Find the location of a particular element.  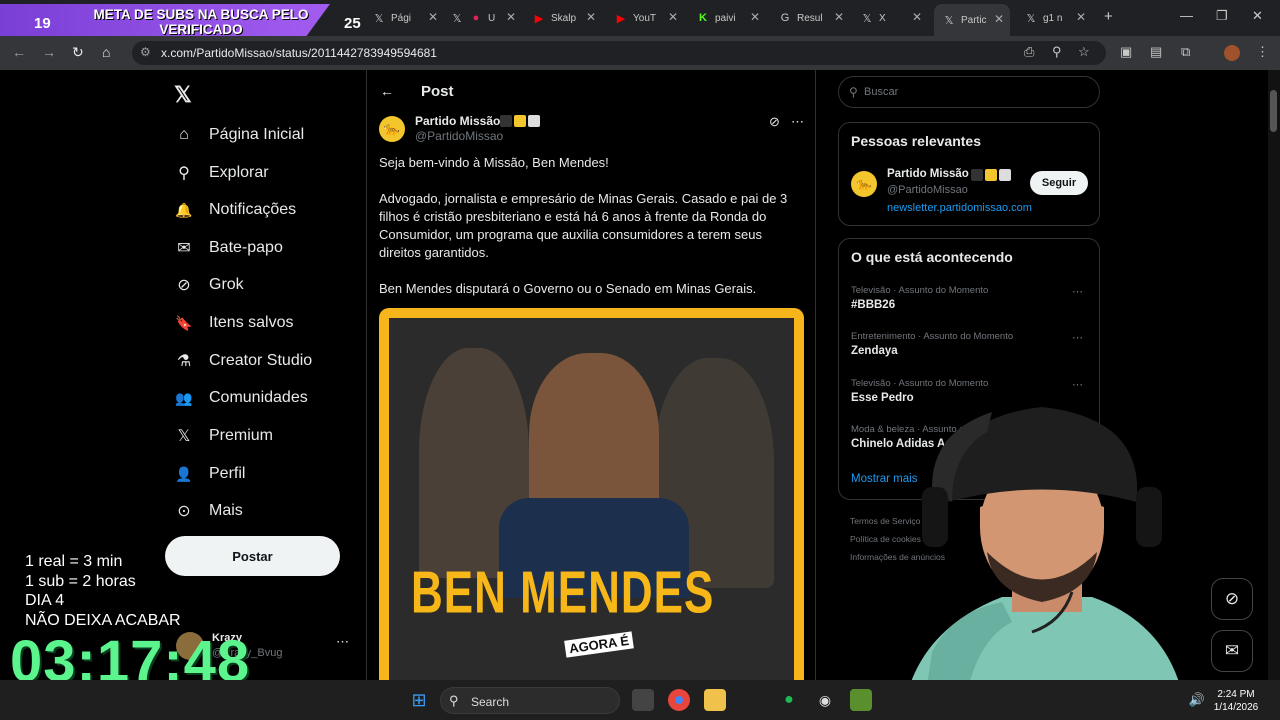

extension-icon: ▣ is located at coordinates (1126, 52).